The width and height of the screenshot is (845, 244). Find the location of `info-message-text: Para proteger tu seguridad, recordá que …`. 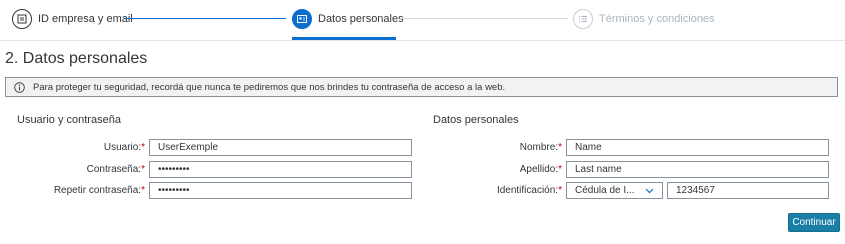

info-message-text: Para proteger tu seguridad, recordá que … is located at coordinates (269, 87).